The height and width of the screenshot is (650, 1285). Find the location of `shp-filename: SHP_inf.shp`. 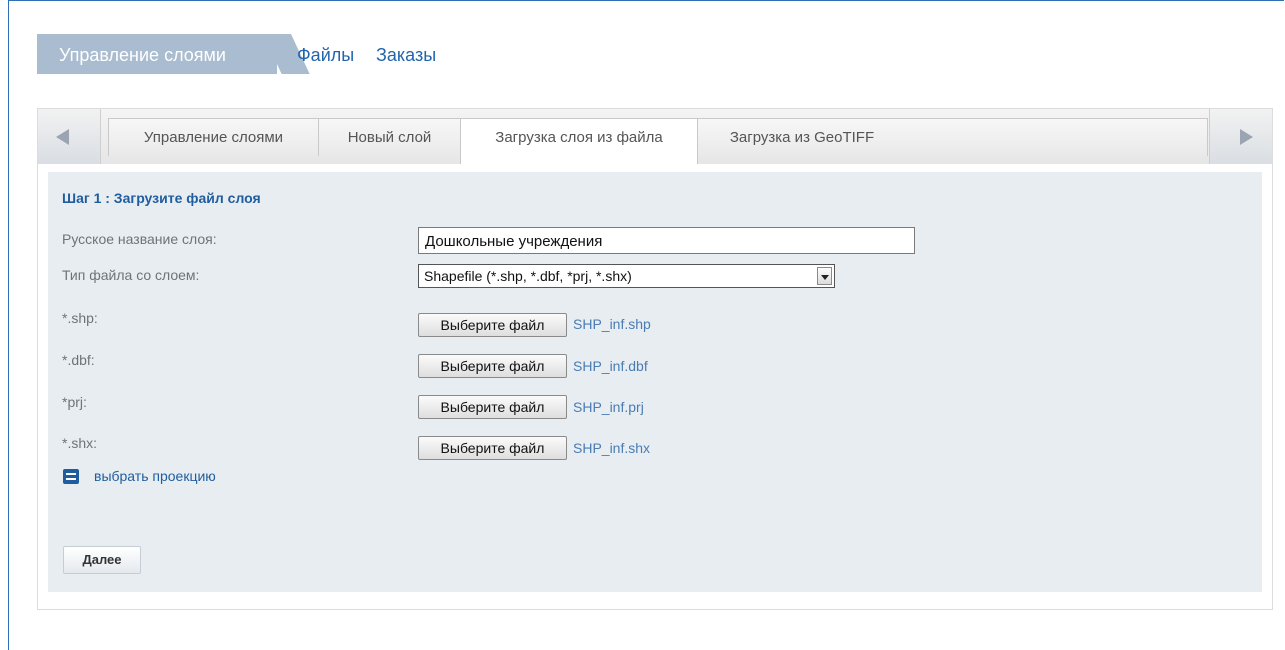

shp-filename: SHP_inf.shp is located at coordinates (612, 324).